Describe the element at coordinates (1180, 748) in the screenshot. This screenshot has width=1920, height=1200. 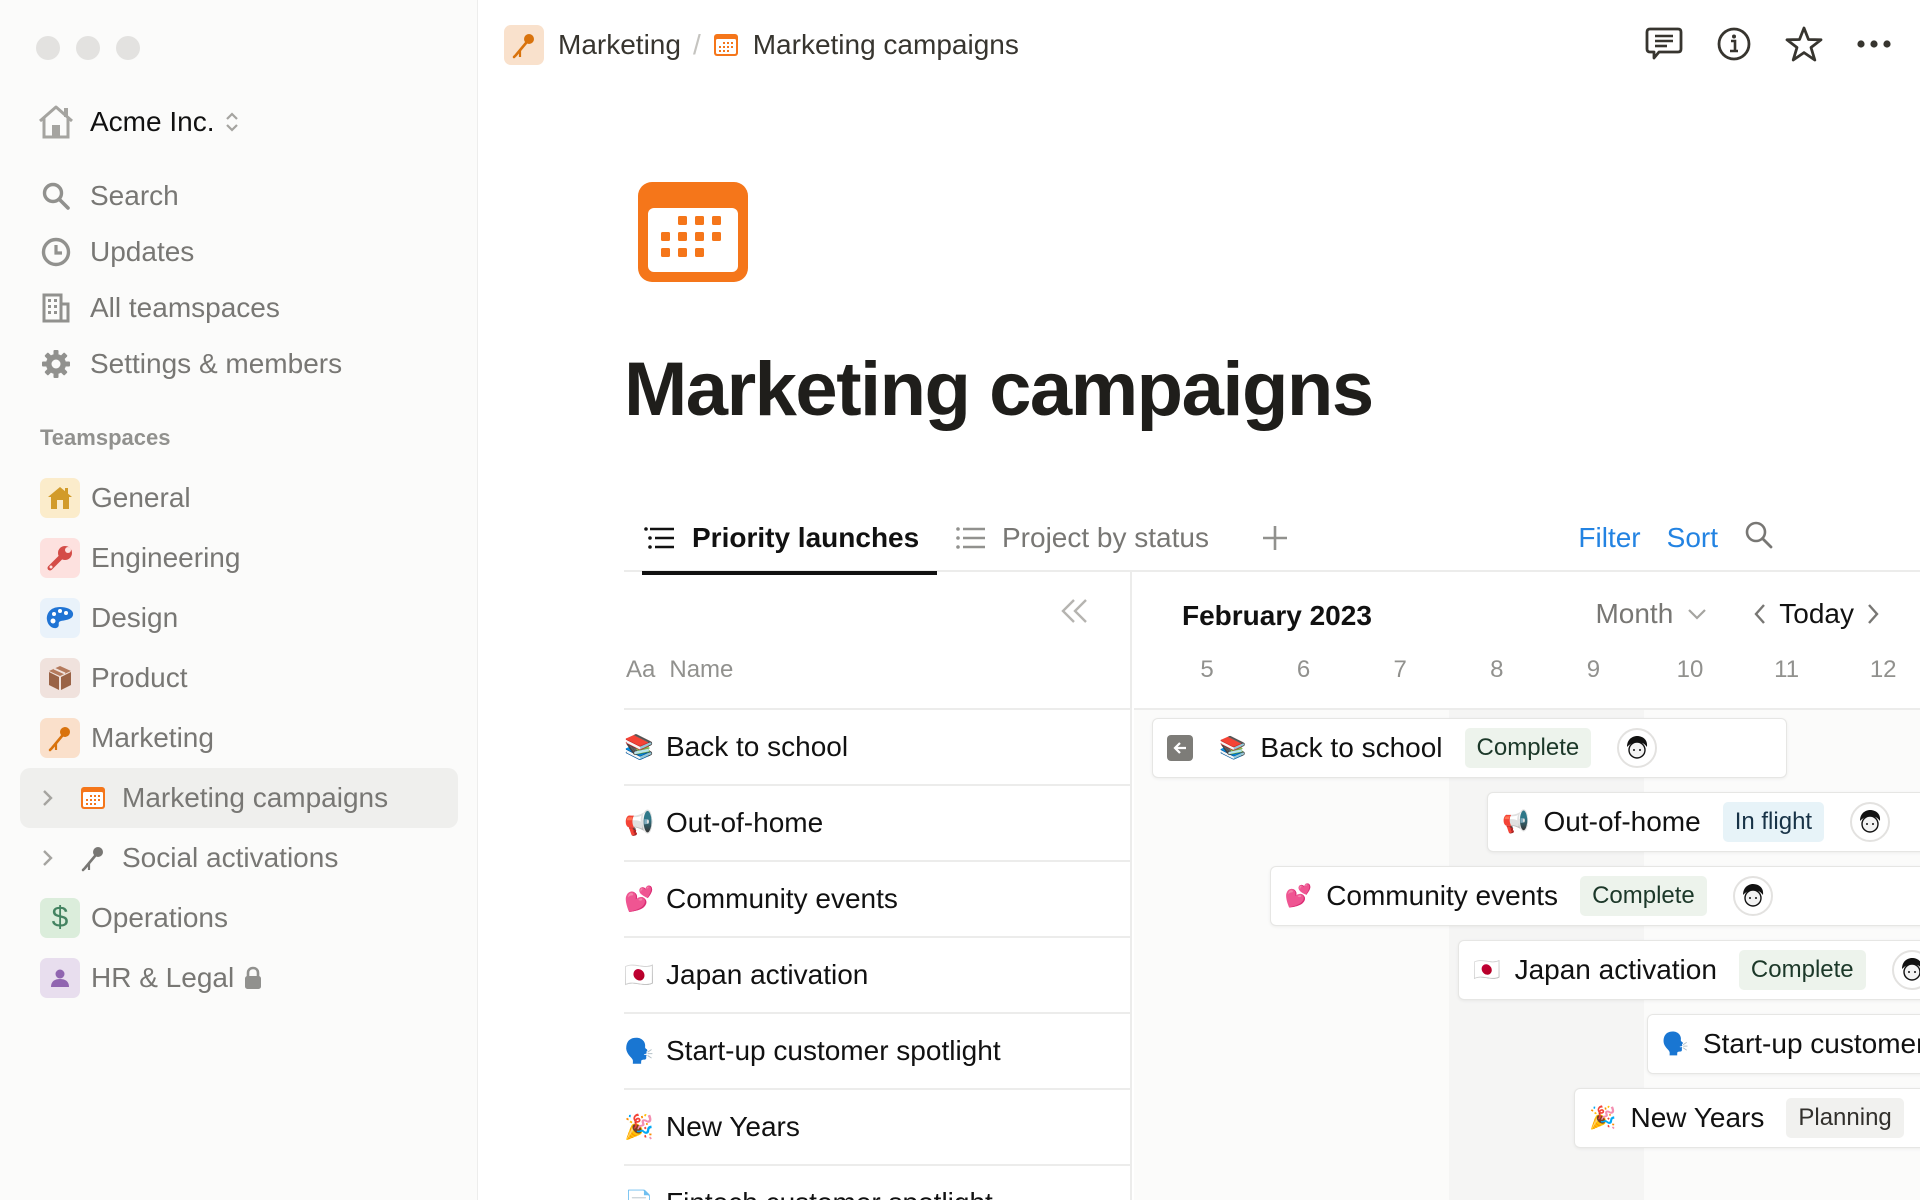
I see `arrow-left-icon` at that location.